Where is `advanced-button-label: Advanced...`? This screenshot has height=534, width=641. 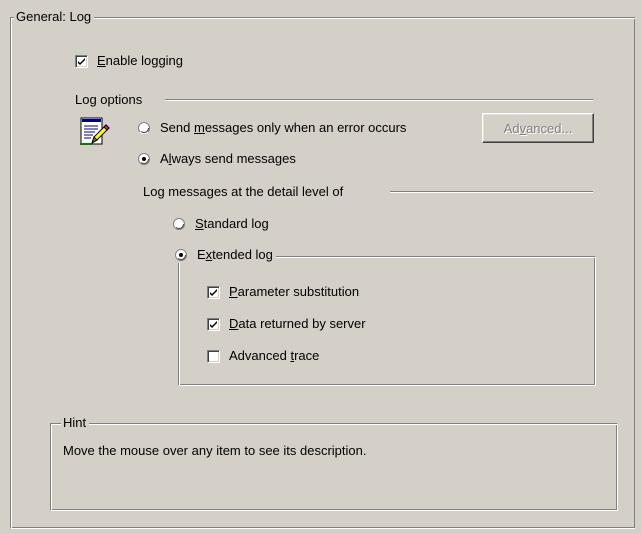 advanced-button-label: Advanced... is located at coordinates (538, 128).